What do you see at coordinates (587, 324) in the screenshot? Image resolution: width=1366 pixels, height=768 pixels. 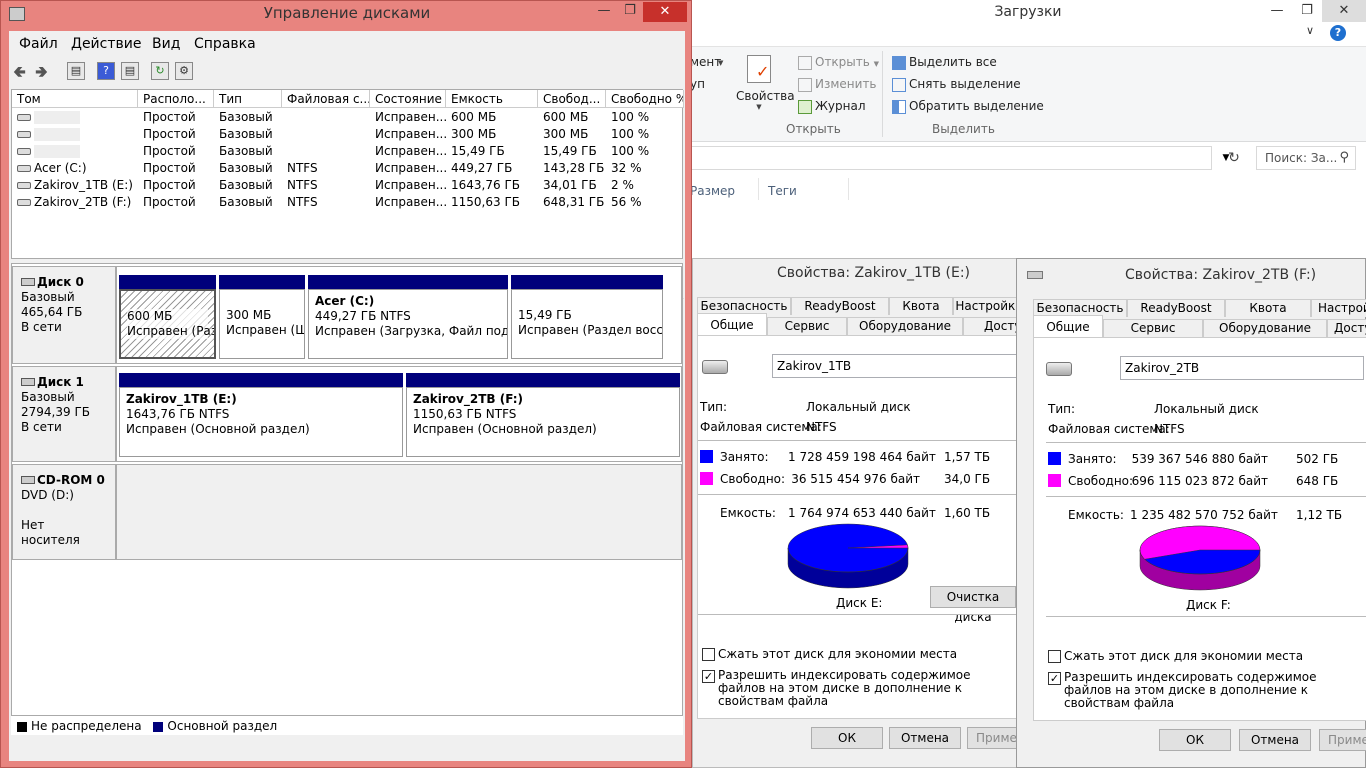 I see `partition-recovery-15gb: 15,49 ГБ Исправен (Раздел восста` at bounding box center [587, 324].